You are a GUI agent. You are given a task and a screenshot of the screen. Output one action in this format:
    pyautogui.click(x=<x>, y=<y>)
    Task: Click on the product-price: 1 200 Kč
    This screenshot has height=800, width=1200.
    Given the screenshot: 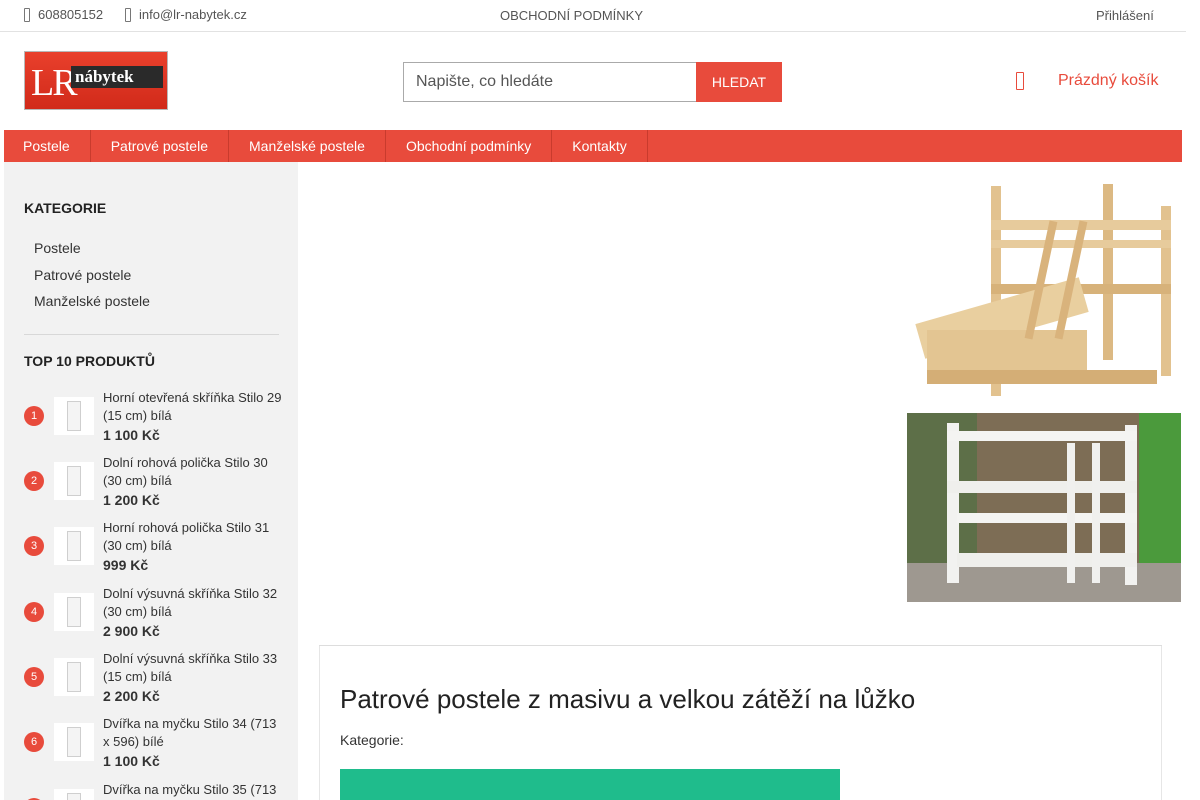 What is the action you would take?
    pyautogui.click(x=131, y=500)
    